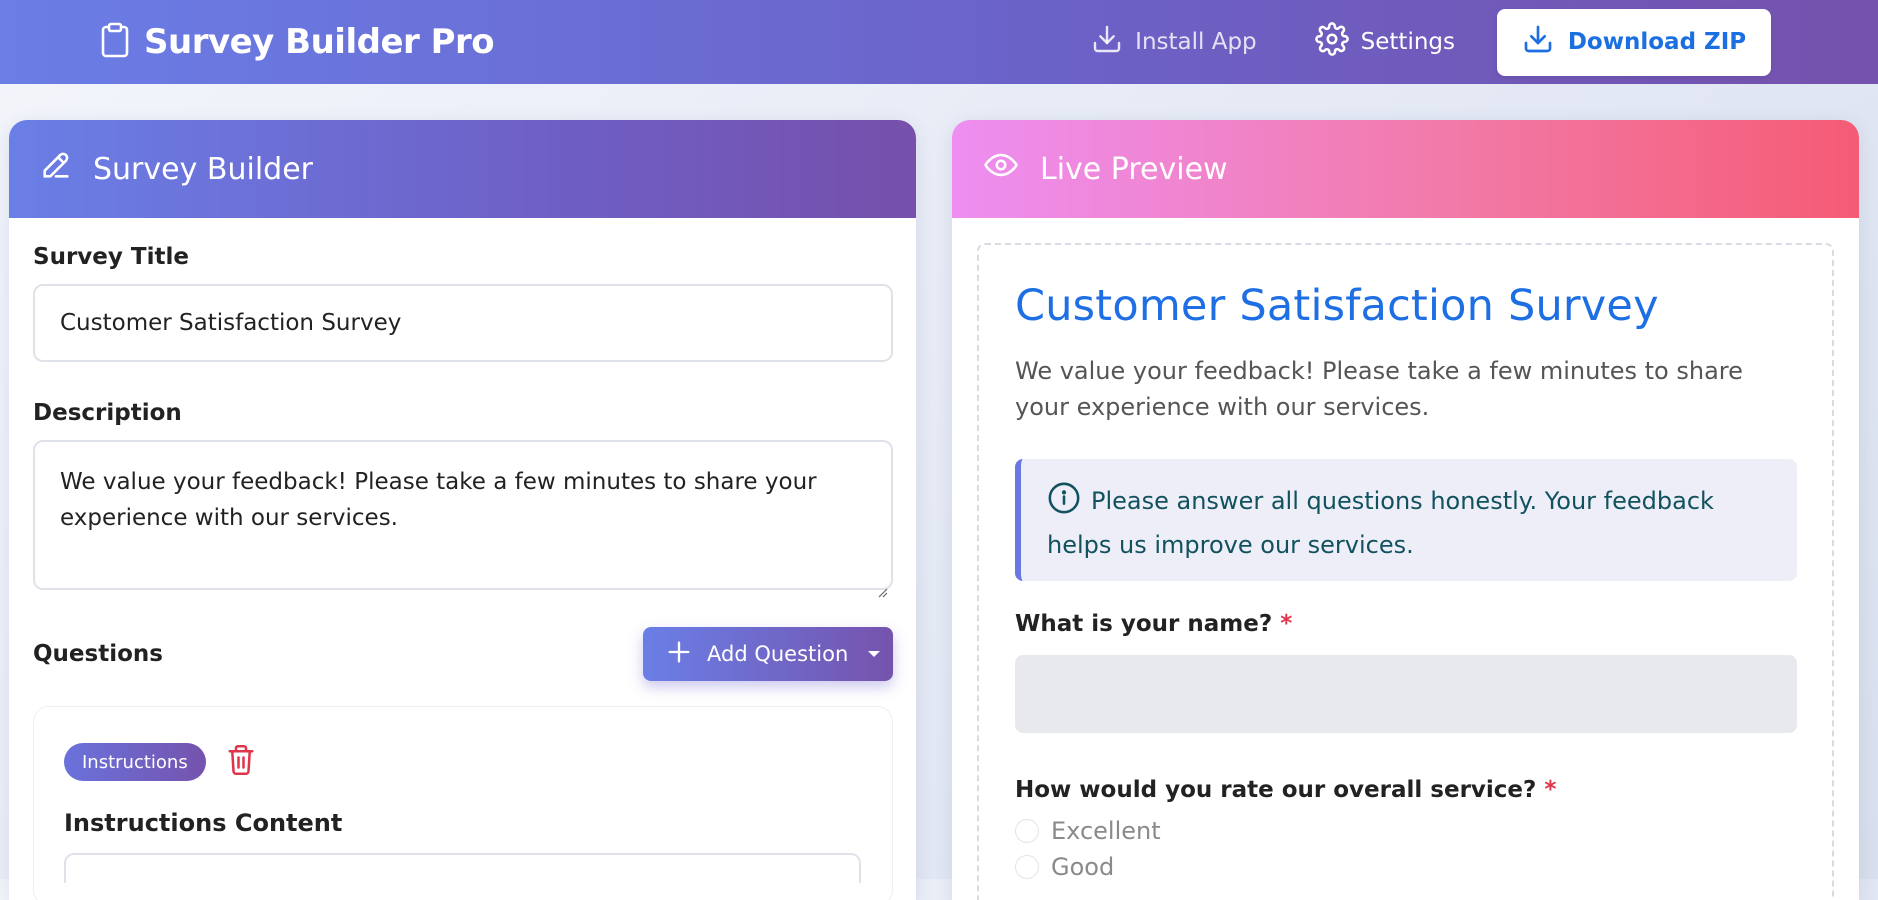 This screenshot has width=1878, height=900. Describe the element at coordinates (1134, 169) in the screenshot. I see `preview-panel-title: Live Preview` at that location.